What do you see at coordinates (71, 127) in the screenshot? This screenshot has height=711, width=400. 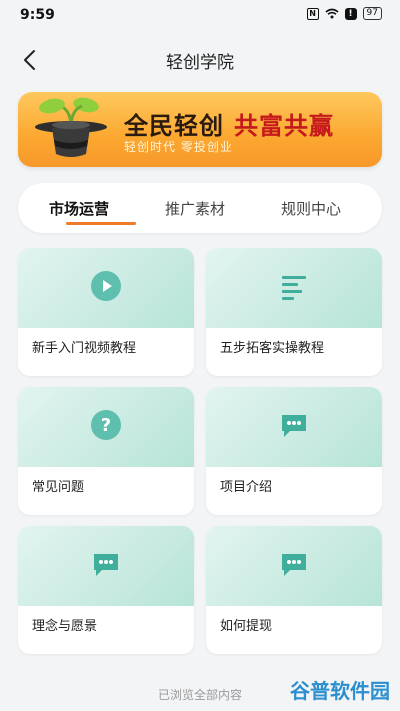 I see `sprout-hat-icon` at bounding box center [71, 127].